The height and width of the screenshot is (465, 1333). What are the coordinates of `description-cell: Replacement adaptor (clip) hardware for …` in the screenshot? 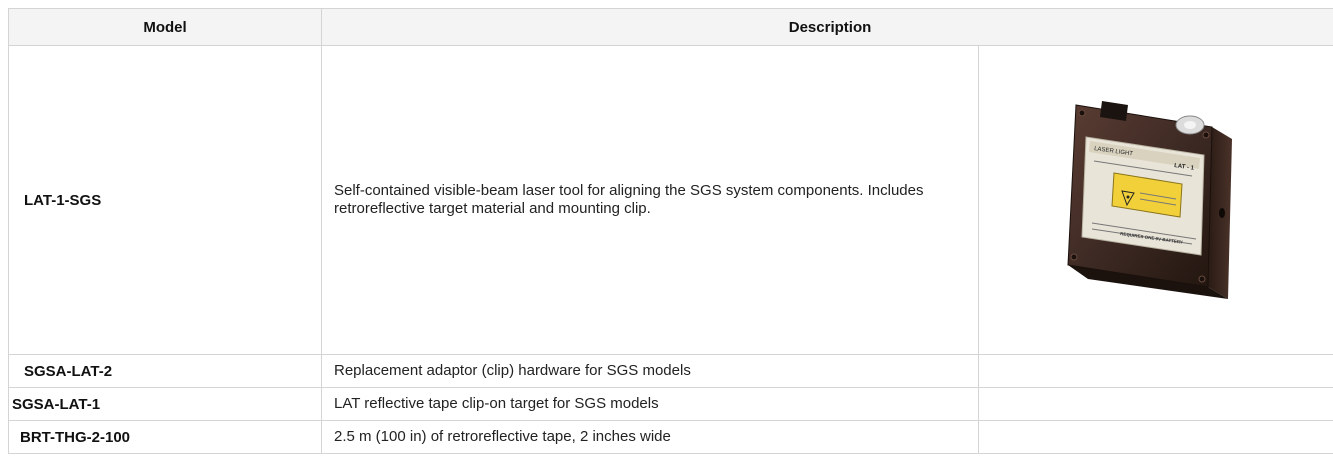 It's located at (650, 371).